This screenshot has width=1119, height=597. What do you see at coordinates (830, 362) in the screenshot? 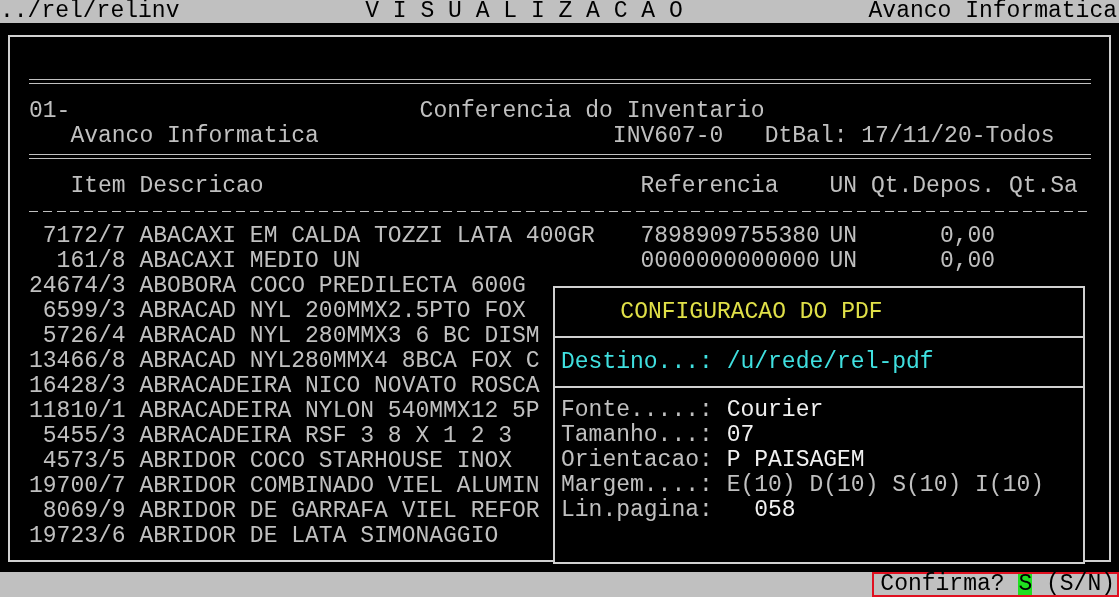
I see `field-value: /u/rede/rel-pdf` at bounding box center [830, 362].